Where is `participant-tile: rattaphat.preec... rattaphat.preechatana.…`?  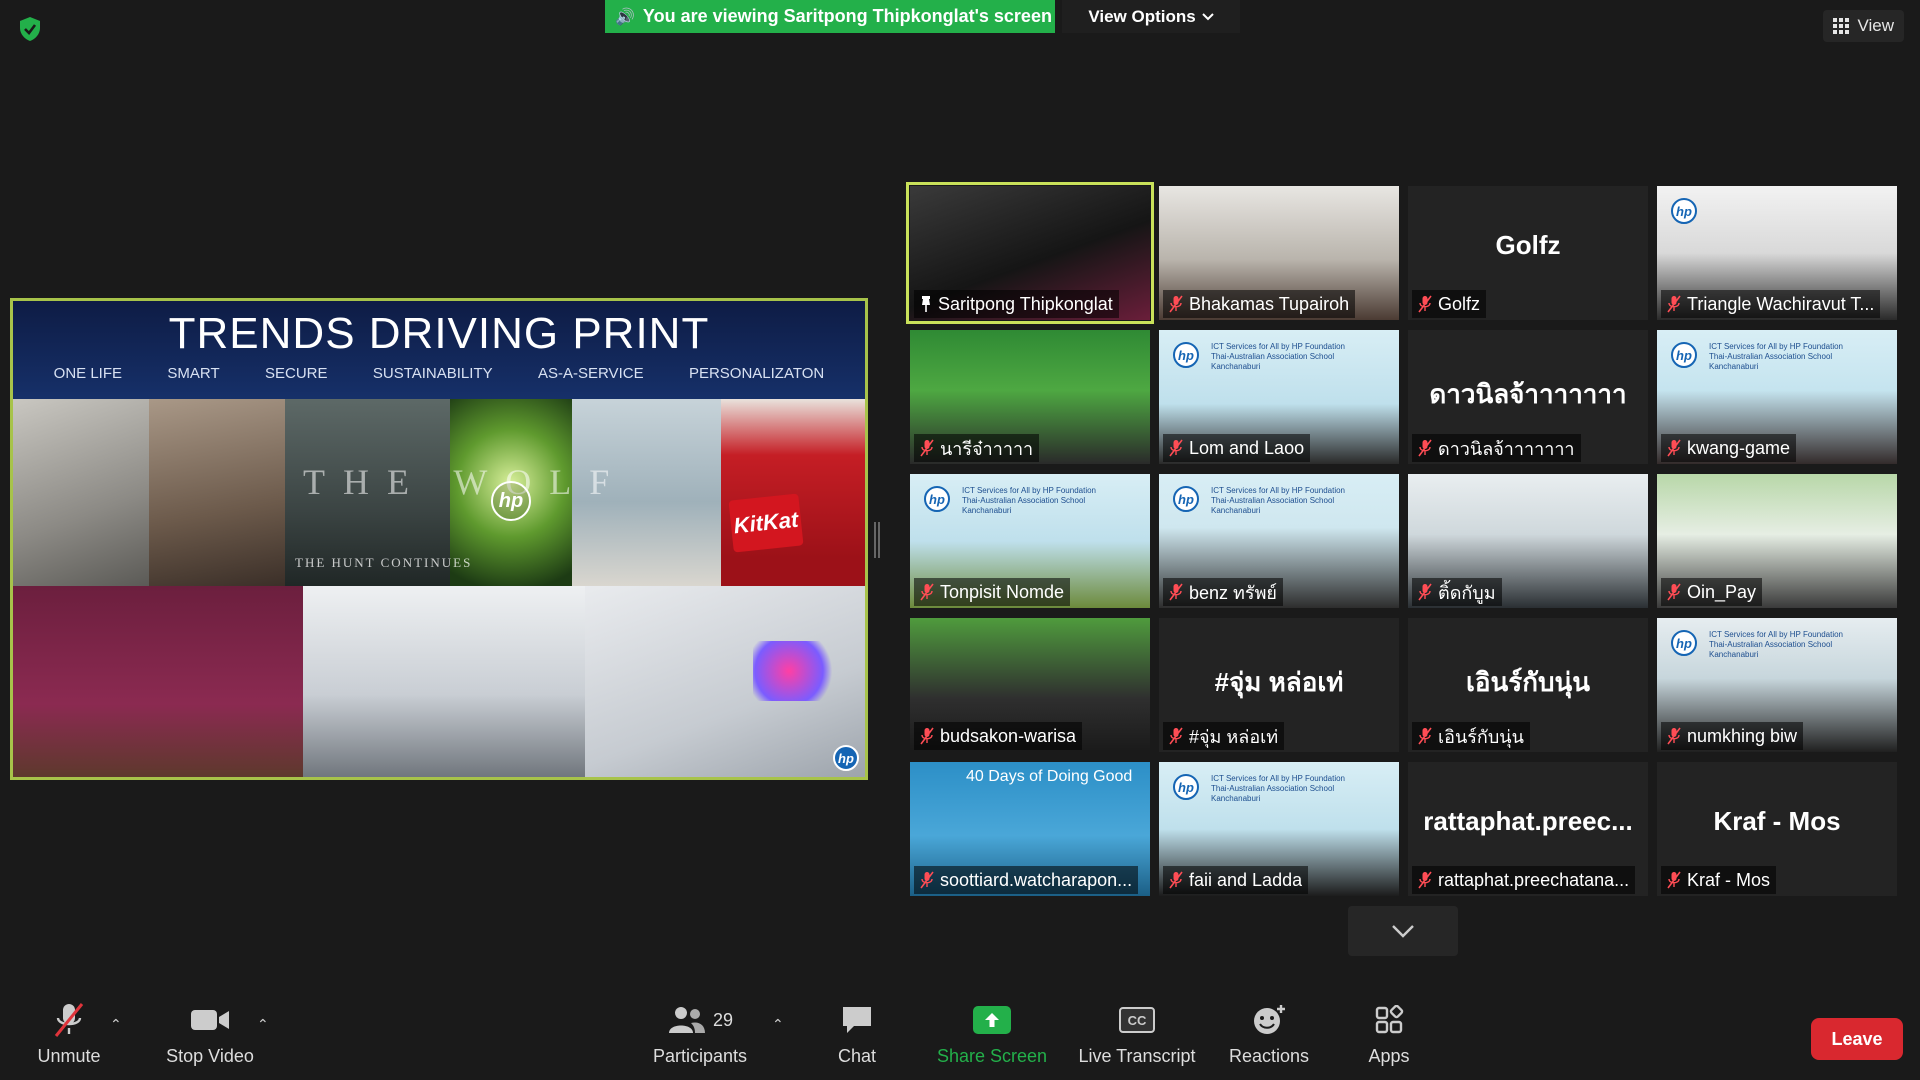
participant-tile: rattaphat.preec... rattaphat.preechatana.… is located at coordinates (1528, 829).